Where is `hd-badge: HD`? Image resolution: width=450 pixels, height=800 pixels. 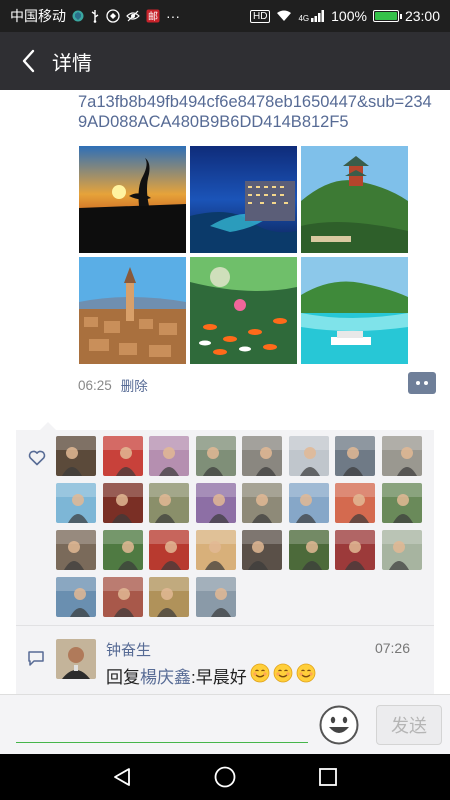
hd-badge: HD is located at coordinates (260, 16).